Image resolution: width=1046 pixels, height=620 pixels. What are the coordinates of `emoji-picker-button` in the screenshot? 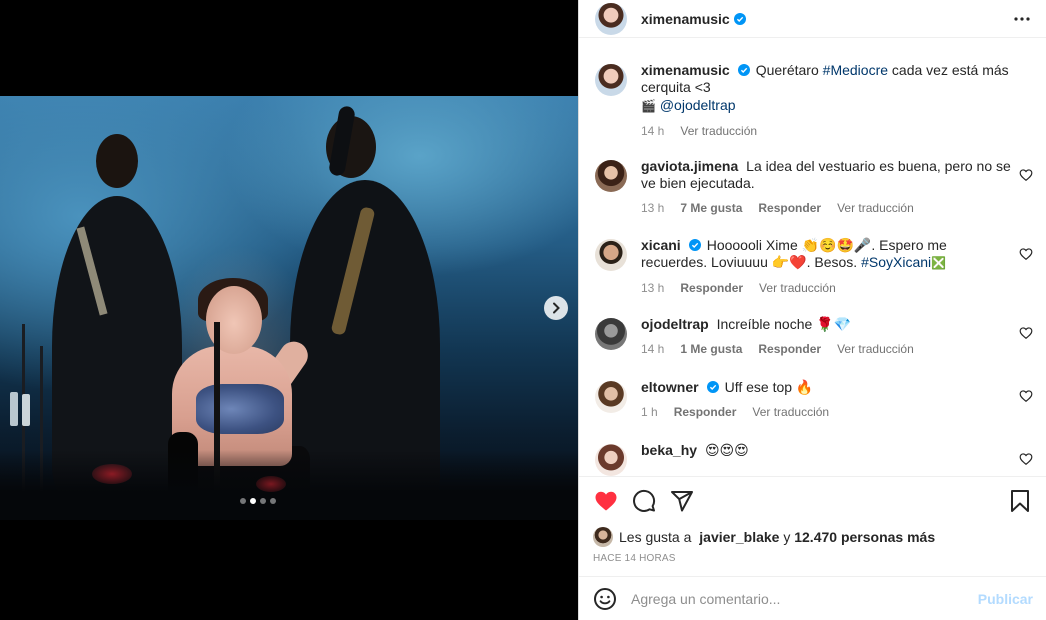 It's located at (605, 599).